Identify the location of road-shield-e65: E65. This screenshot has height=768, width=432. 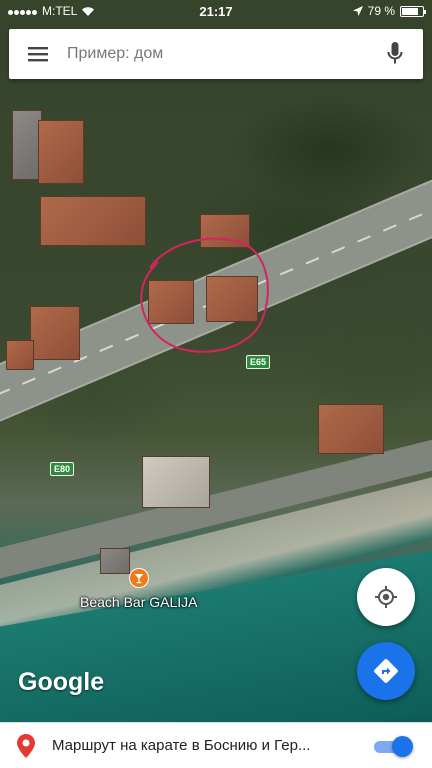
(258, 362).